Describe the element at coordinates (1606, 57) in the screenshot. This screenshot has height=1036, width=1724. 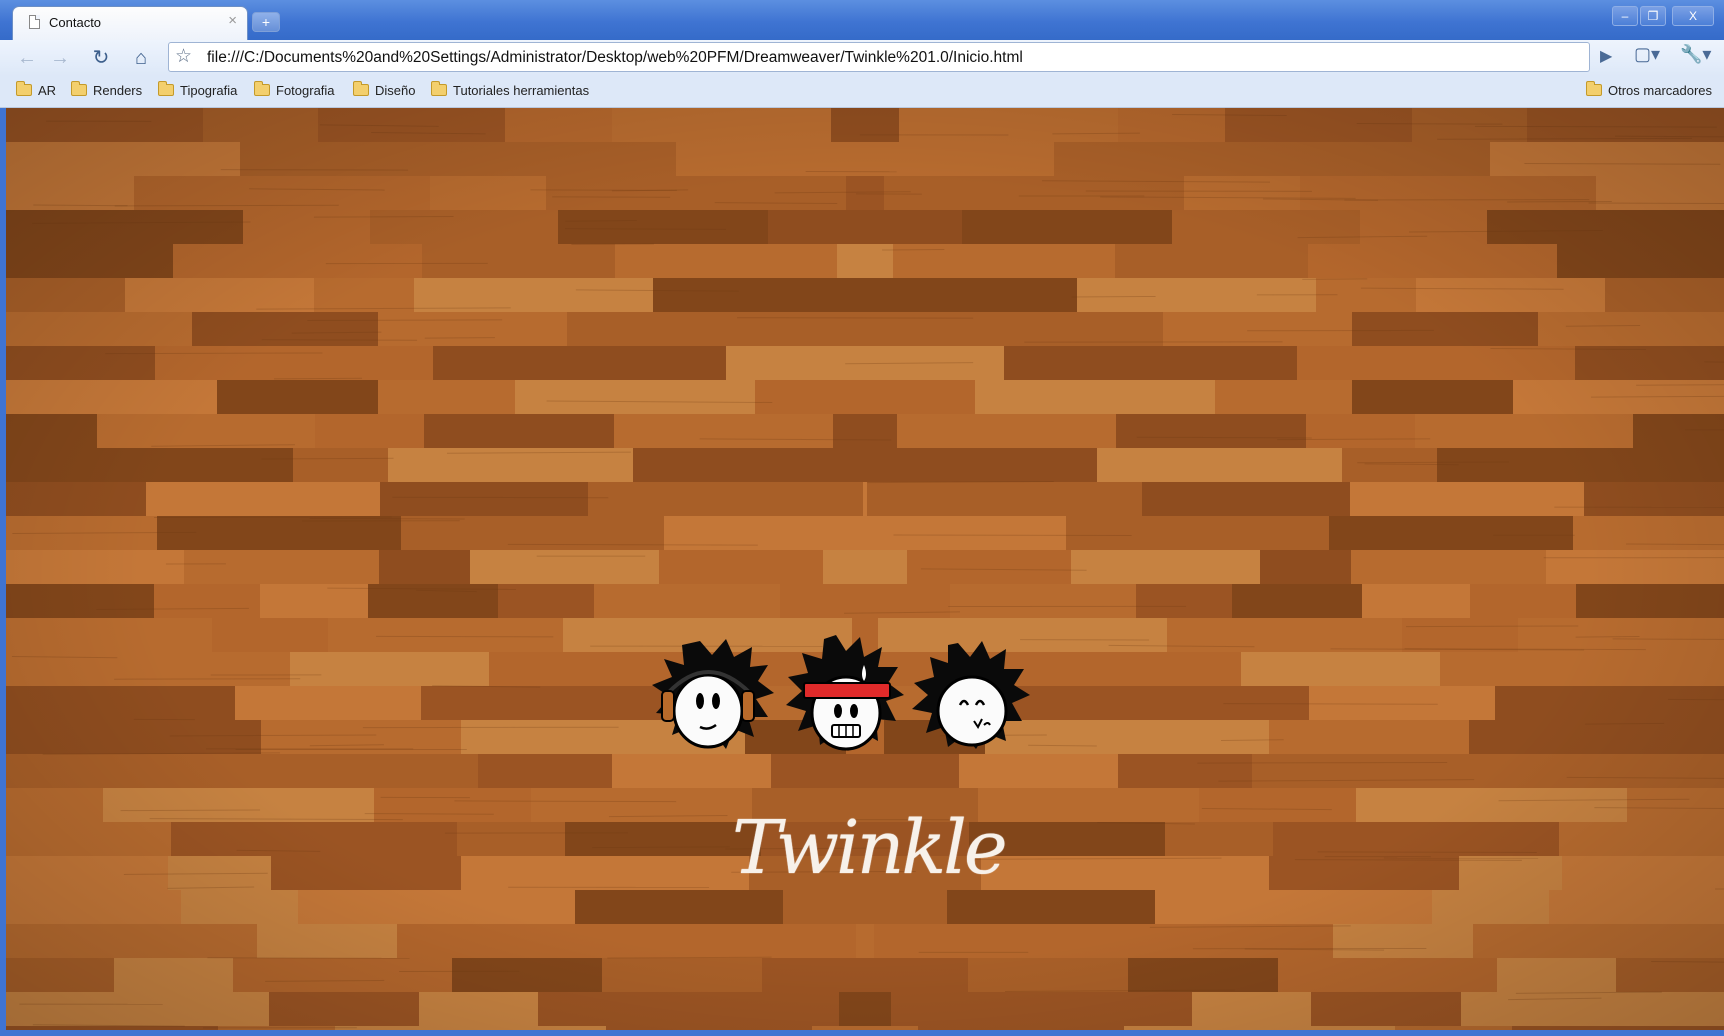
I see `go-icon: ▶` at that location.